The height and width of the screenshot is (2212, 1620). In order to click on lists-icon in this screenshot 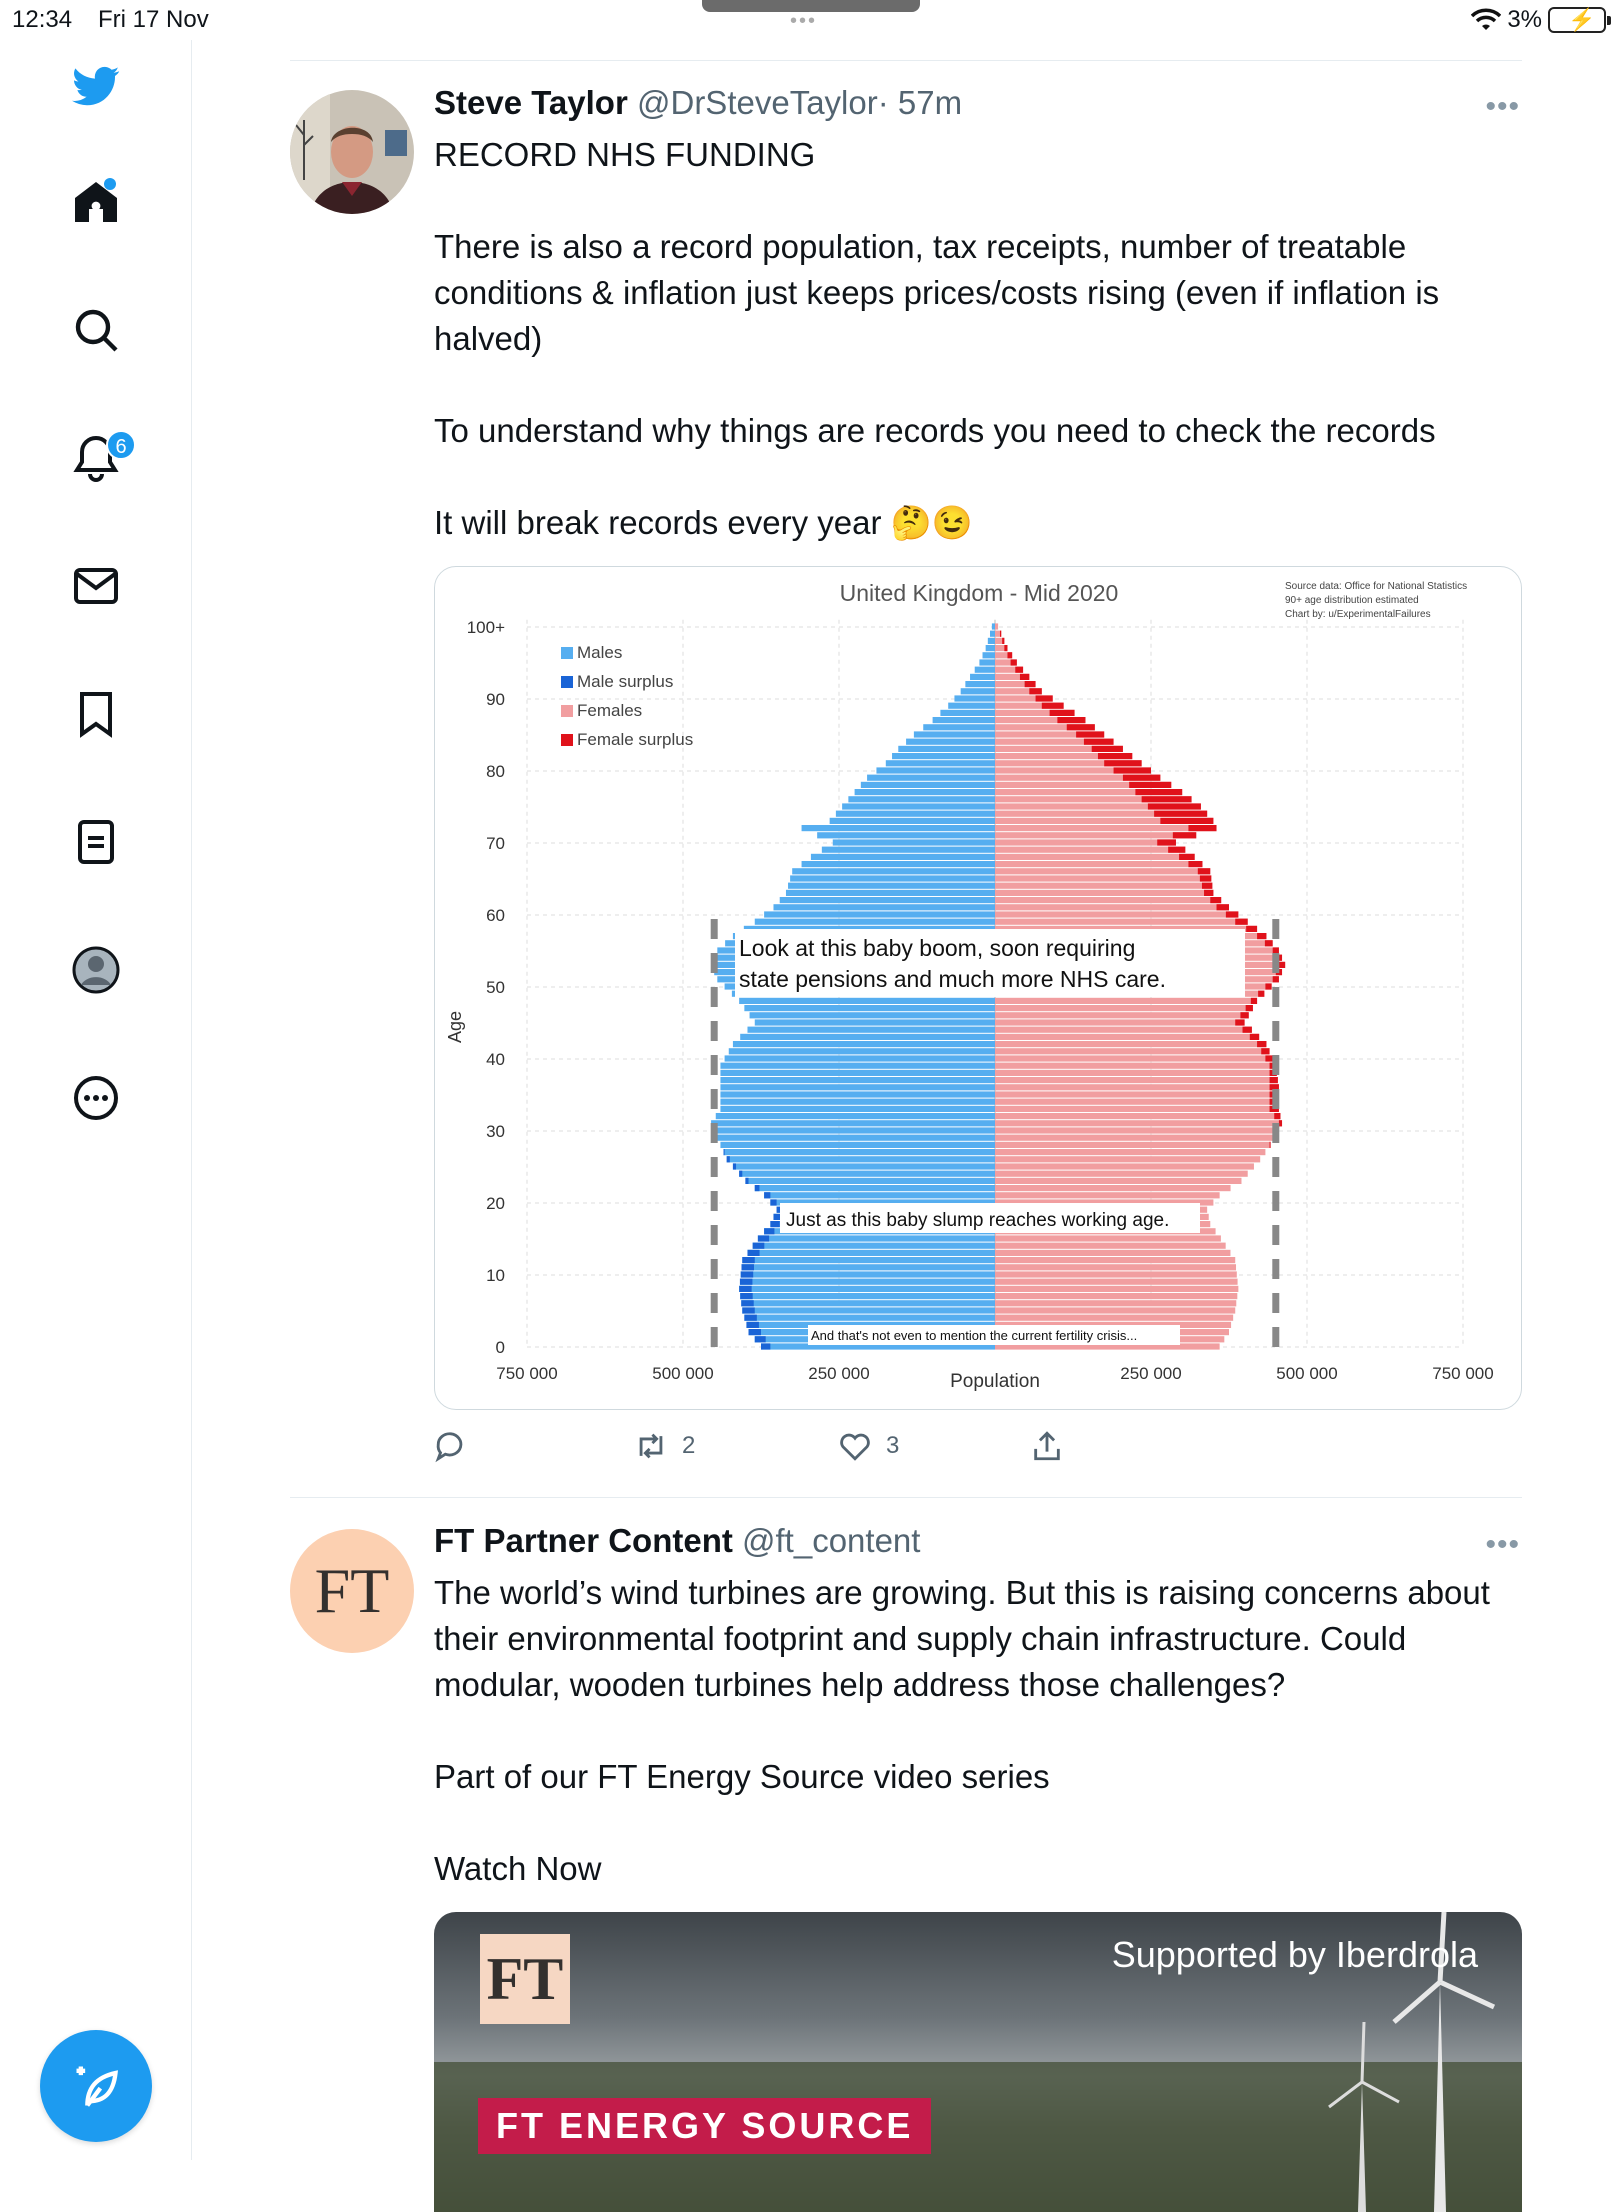, I will do `click(96, 842)`.